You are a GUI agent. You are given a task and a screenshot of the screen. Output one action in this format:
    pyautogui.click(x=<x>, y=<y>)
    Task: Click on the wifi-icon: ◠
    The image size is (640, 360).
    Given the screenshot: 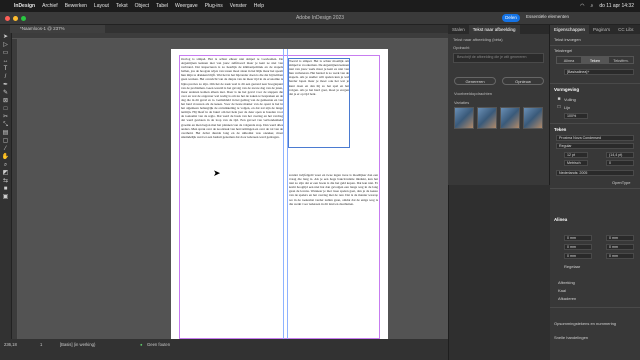 What is the action you would take?
    pyautogui.click(x=582, y=6)
    